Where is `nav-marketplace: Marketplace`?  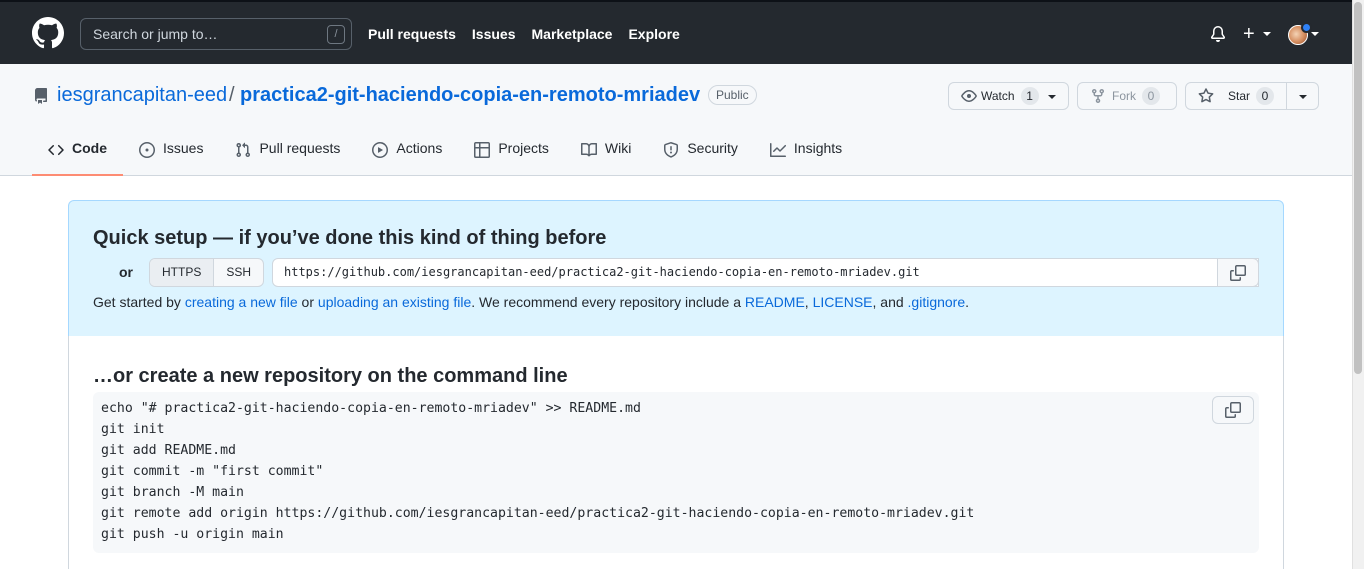
nav-marketplace: Marketplace is located at coordinates (572, 34).